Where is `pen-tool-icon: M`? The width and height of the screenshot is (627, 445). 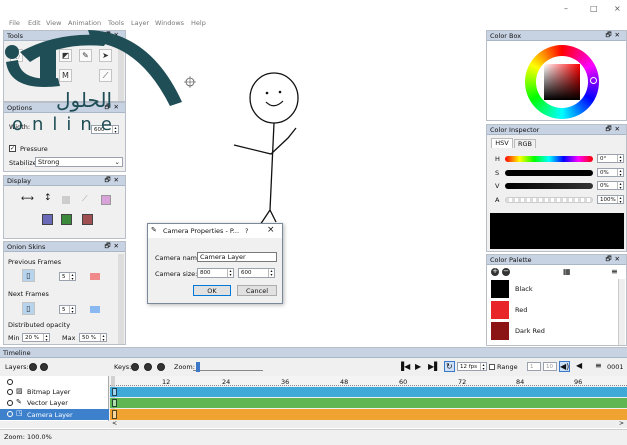
pen-tool-icon: M is located at coordinates (65, 75).